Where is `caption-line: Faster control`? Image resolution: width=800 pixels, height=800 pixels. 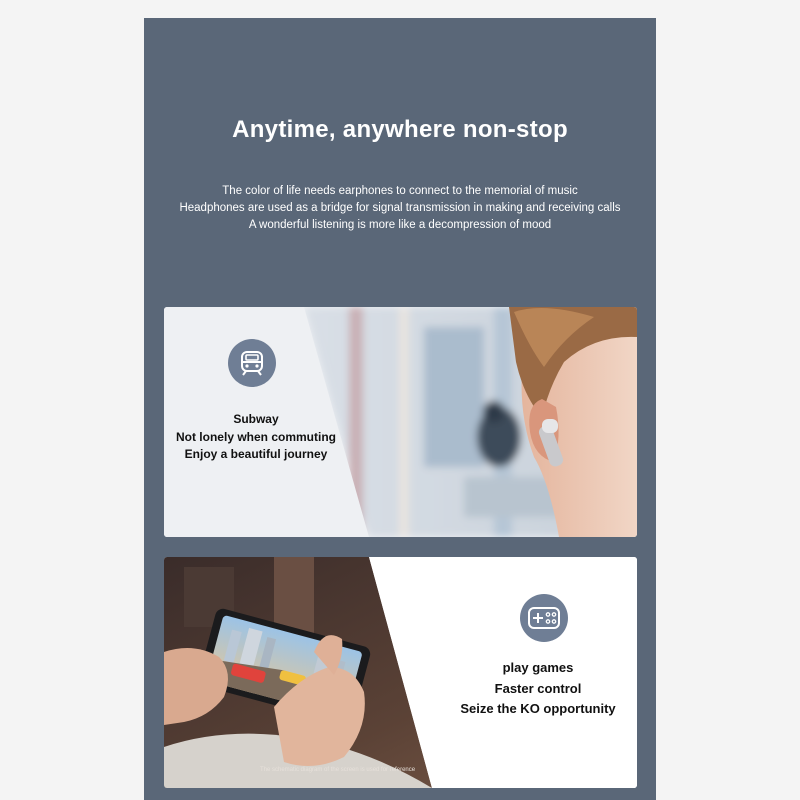
caption-line: Faster control is located at coordinates (538, 688).